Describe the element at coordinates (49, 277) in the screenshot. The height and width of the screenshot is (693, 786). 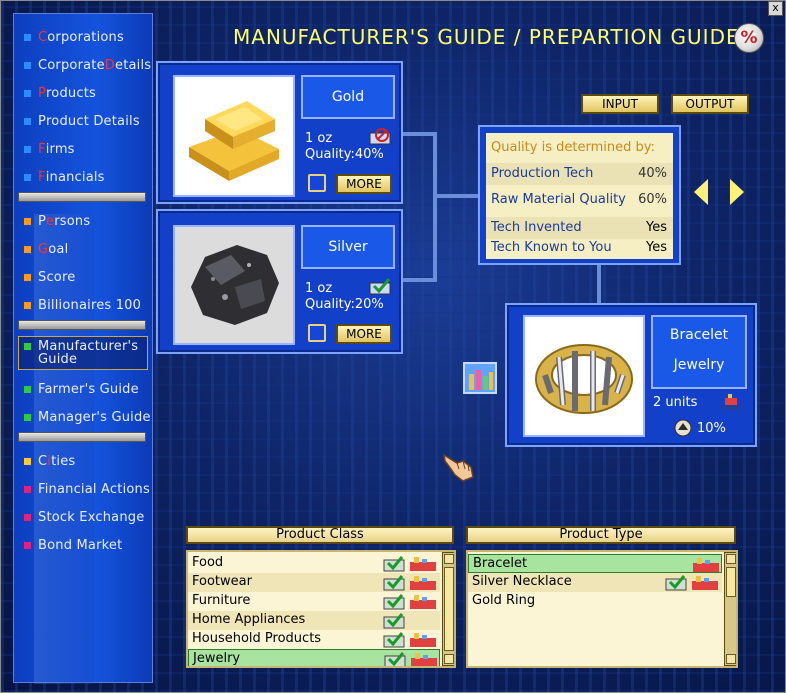
I see `sidebar-item-score: Score` at that location.